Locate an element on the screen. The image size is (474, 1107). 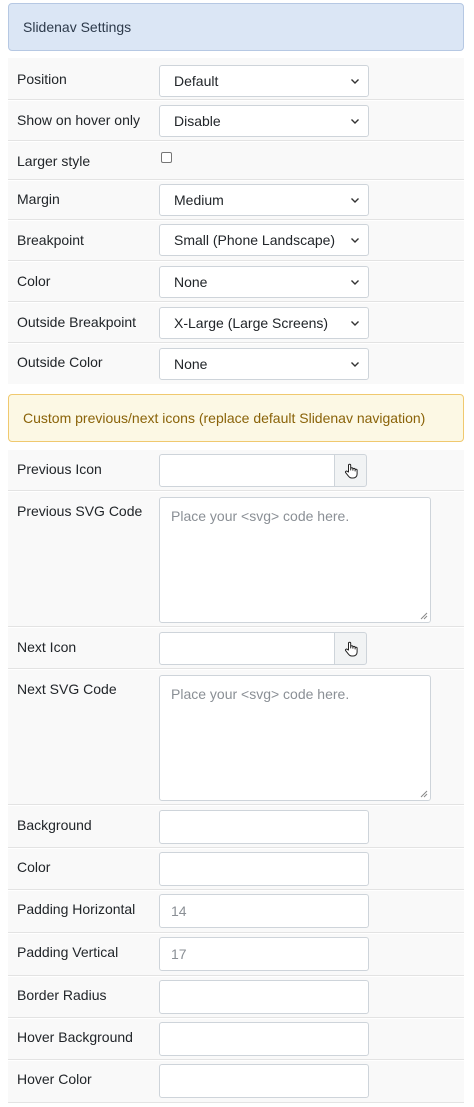
color-select: None is located at coordinates (264, 282).